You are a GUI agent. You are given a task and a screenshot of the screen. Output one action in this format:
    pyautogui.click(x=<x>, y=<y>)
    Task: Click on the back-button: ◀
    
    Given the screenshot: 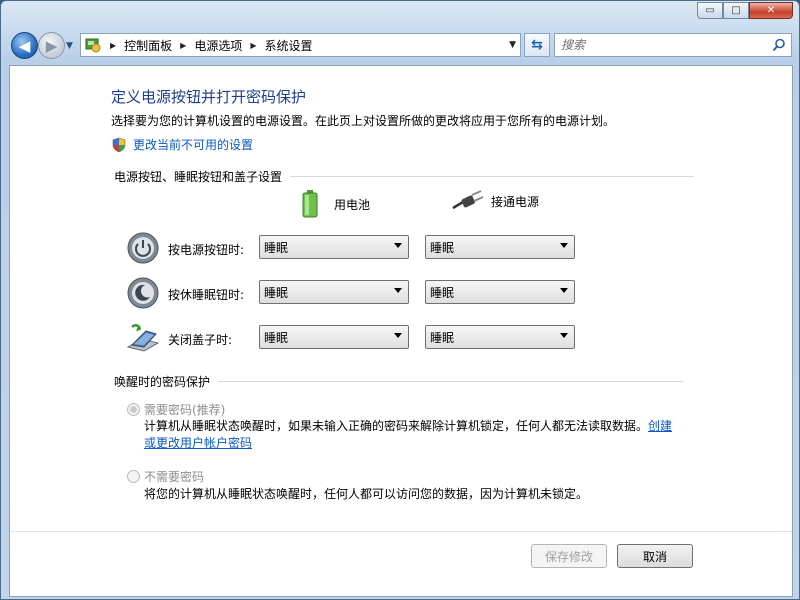 What is the action you would take?
    pyautogui.click(x=24, y=45)
    